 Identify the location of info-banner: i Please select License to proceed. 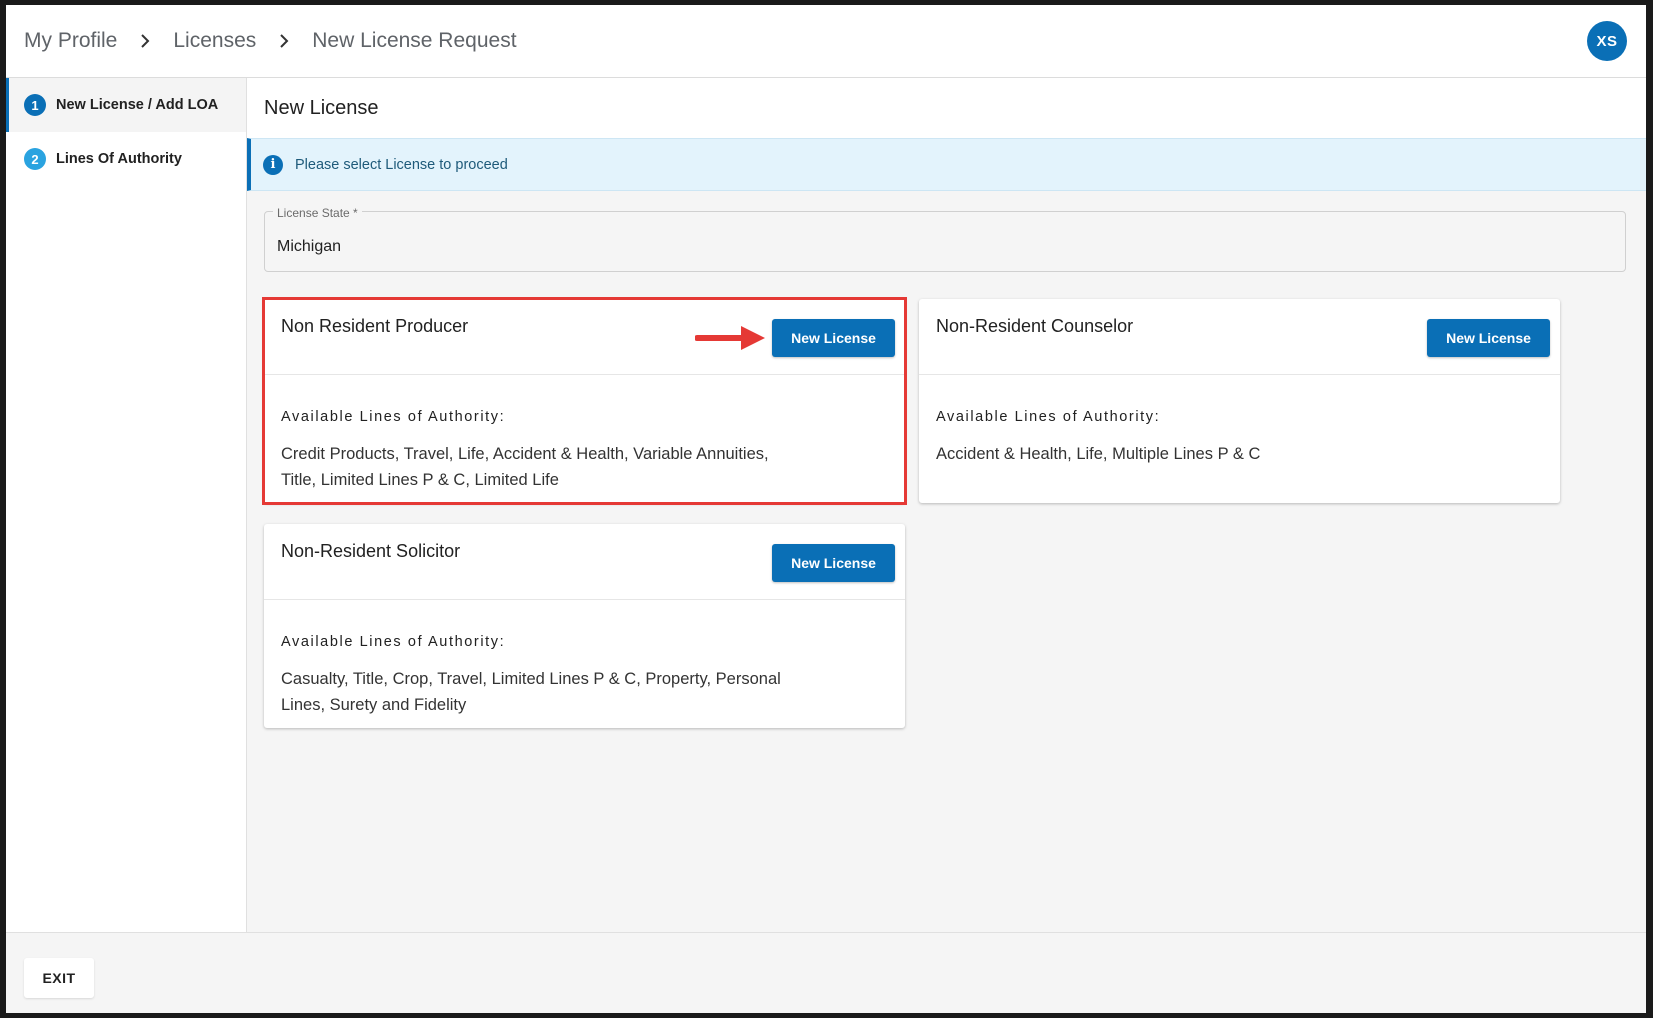
(946, 164).